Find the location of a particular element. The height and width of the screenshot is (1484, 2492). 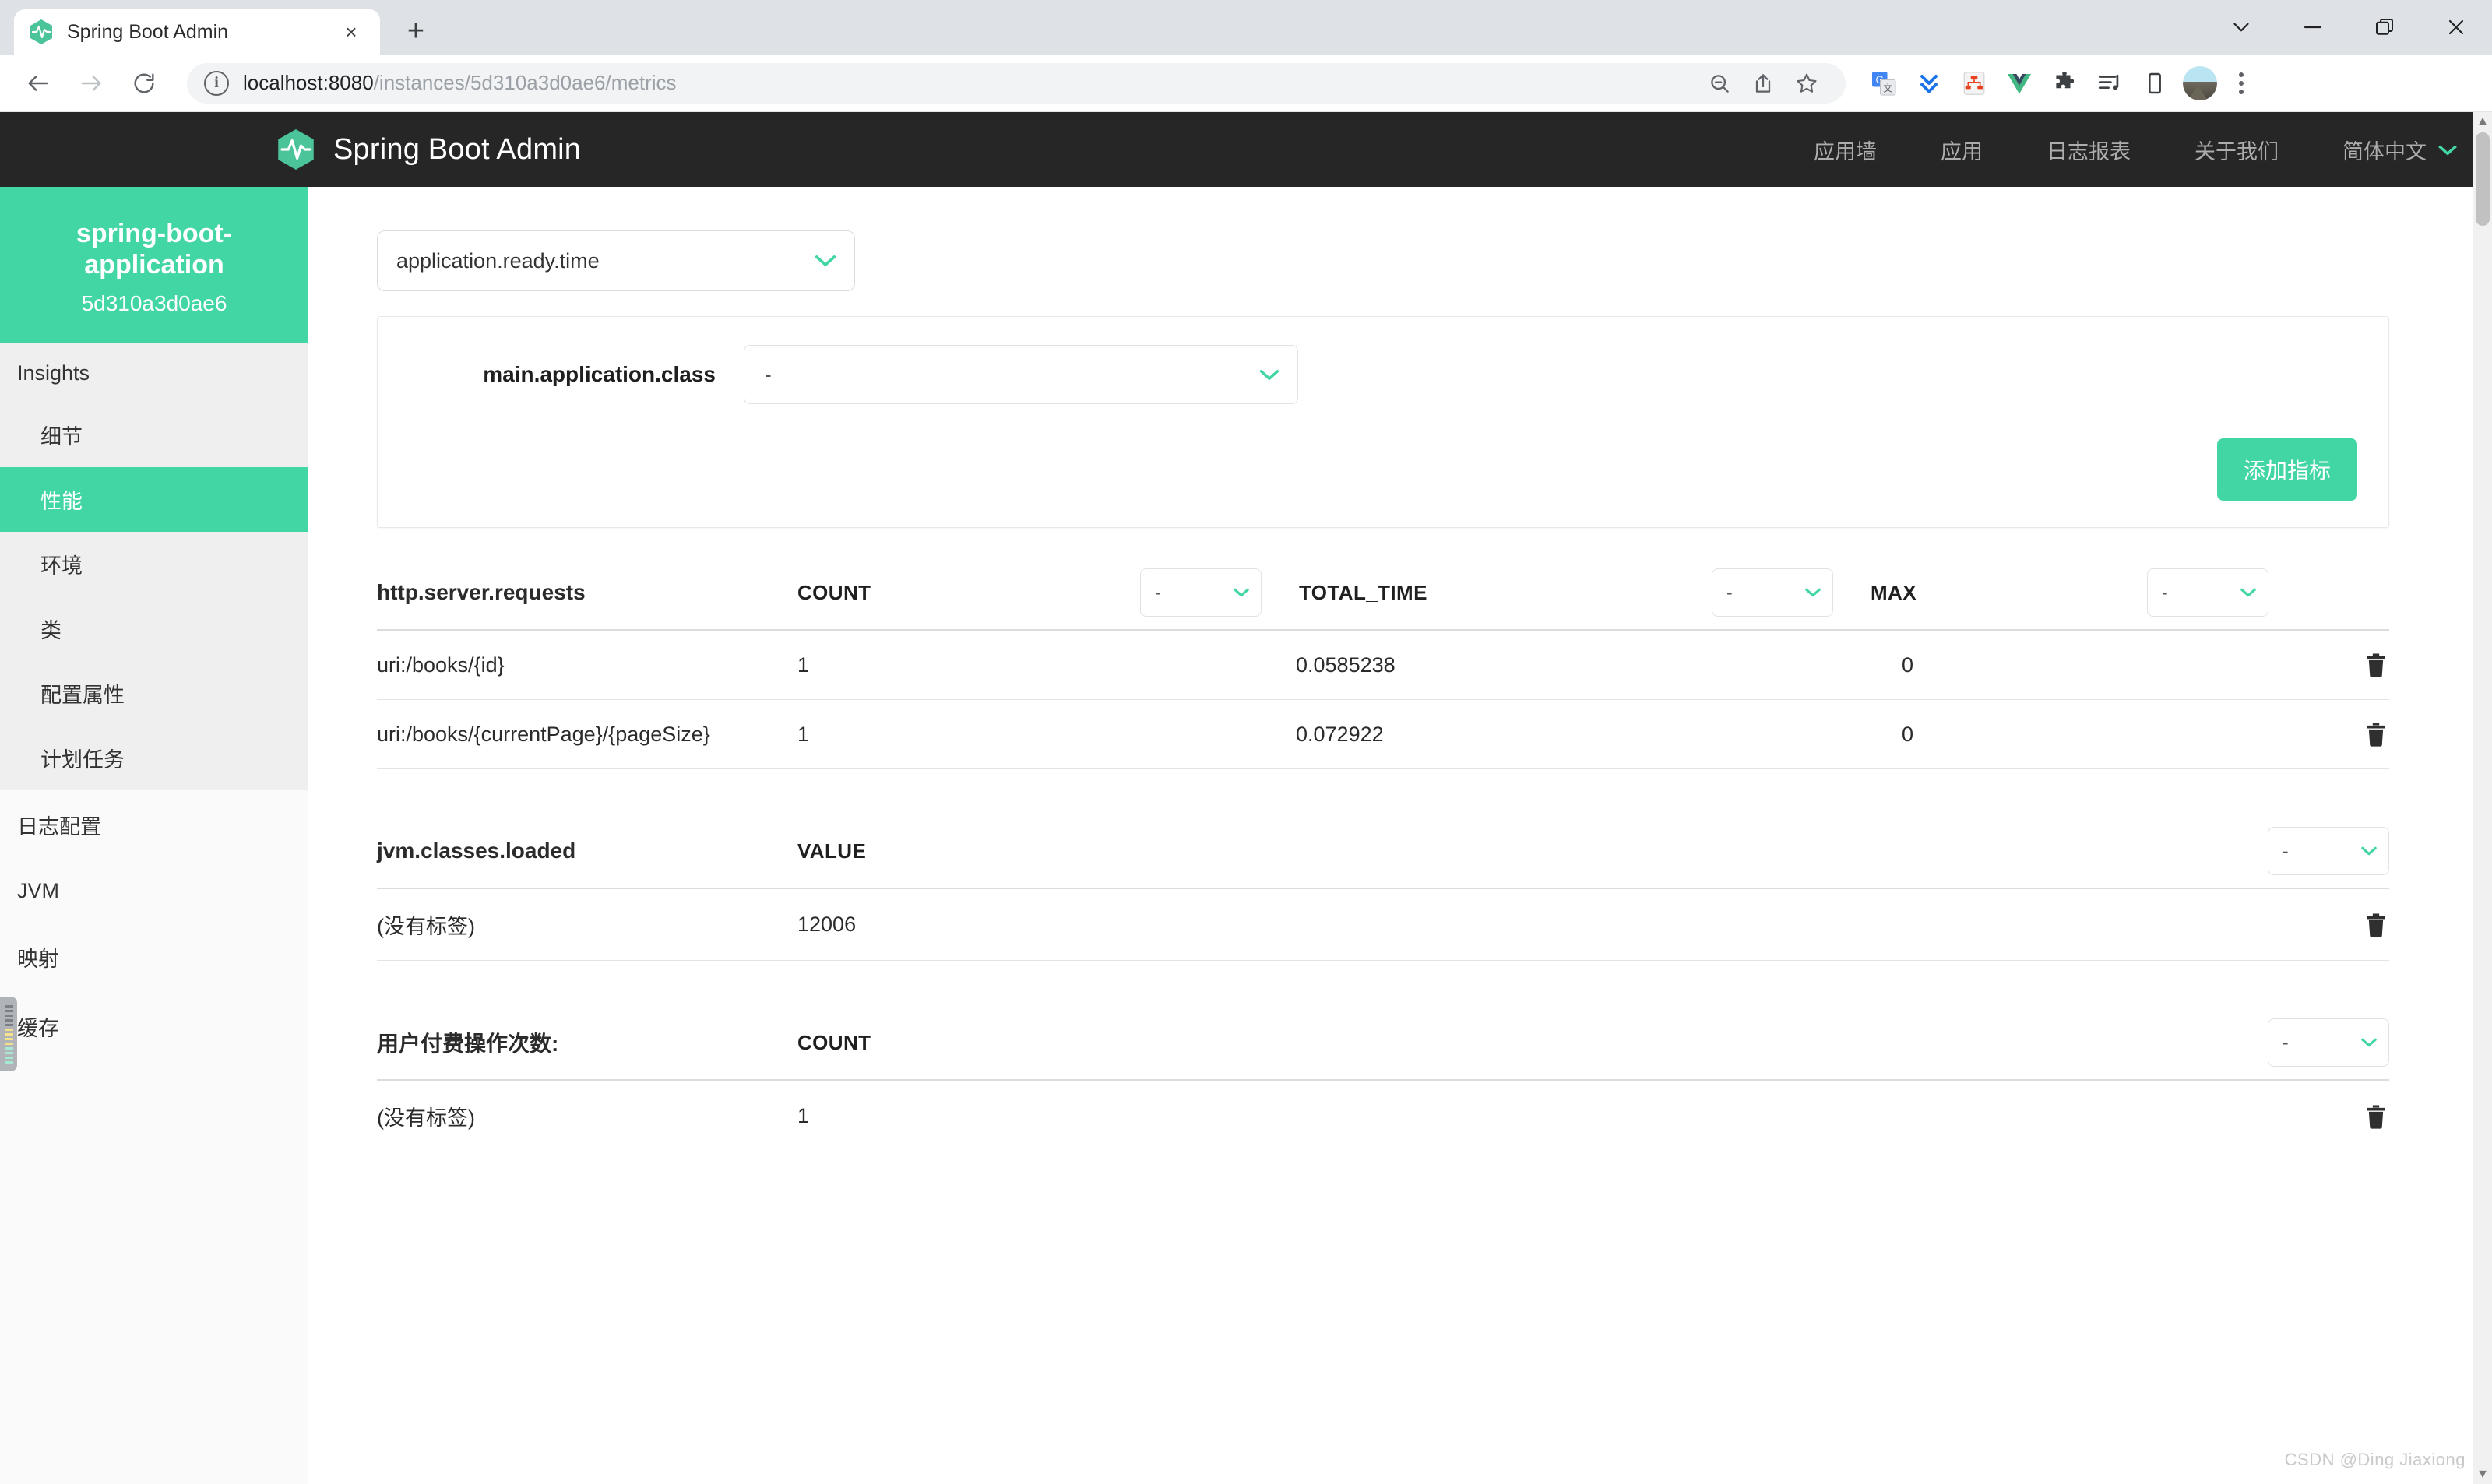

chrome-menu-icon is located at coordinates (2242, 83).